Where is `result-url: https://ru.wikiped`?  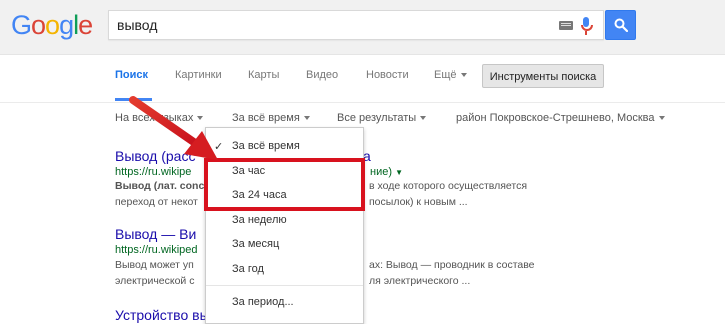 result-url: https://ru.wikiped is located at coordinates (156, 250).